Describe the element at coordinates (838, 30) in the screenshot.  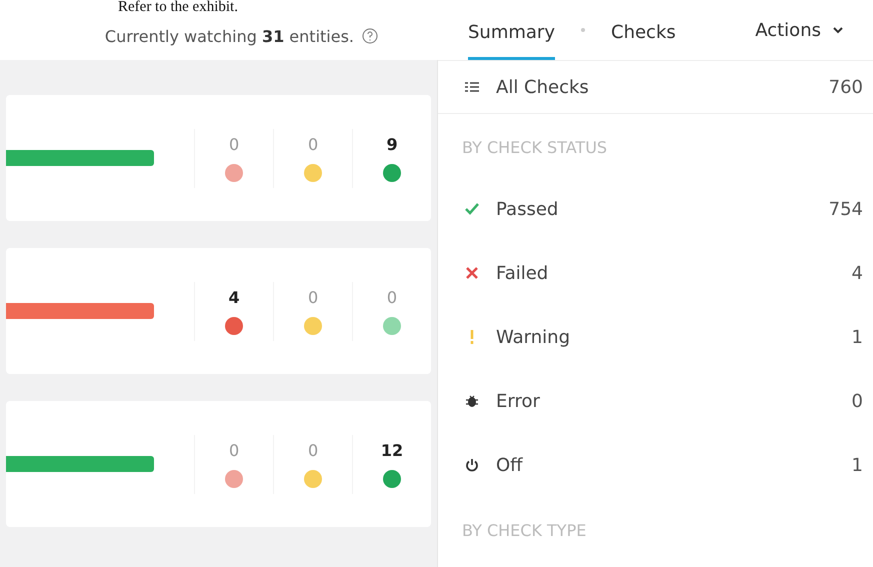
I see `caret-icon` at that location.